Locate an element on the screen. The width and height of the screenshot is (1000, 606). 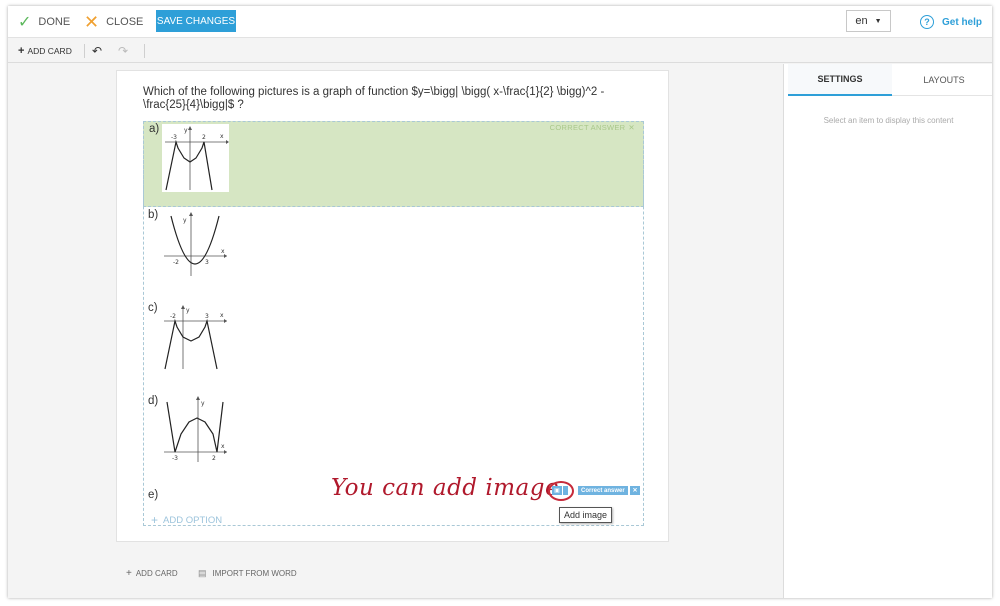
add-option-button: + ADD OPTION is located at coordinates (186, 520).